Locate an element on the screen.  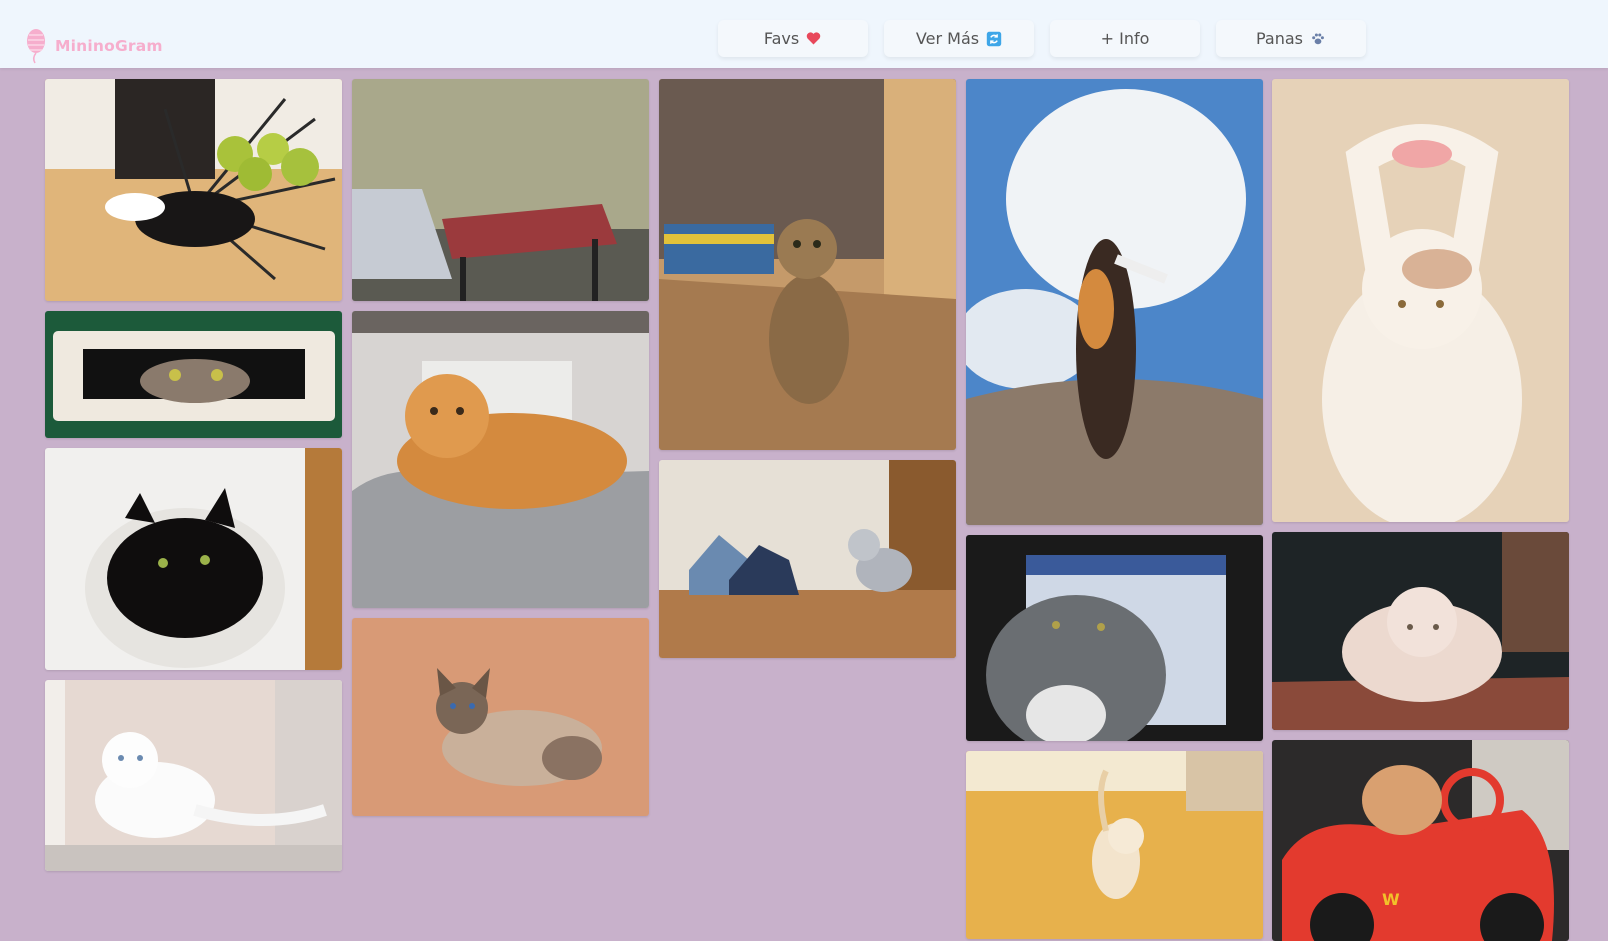
refresh-icon is located at coordinates (993, 38).